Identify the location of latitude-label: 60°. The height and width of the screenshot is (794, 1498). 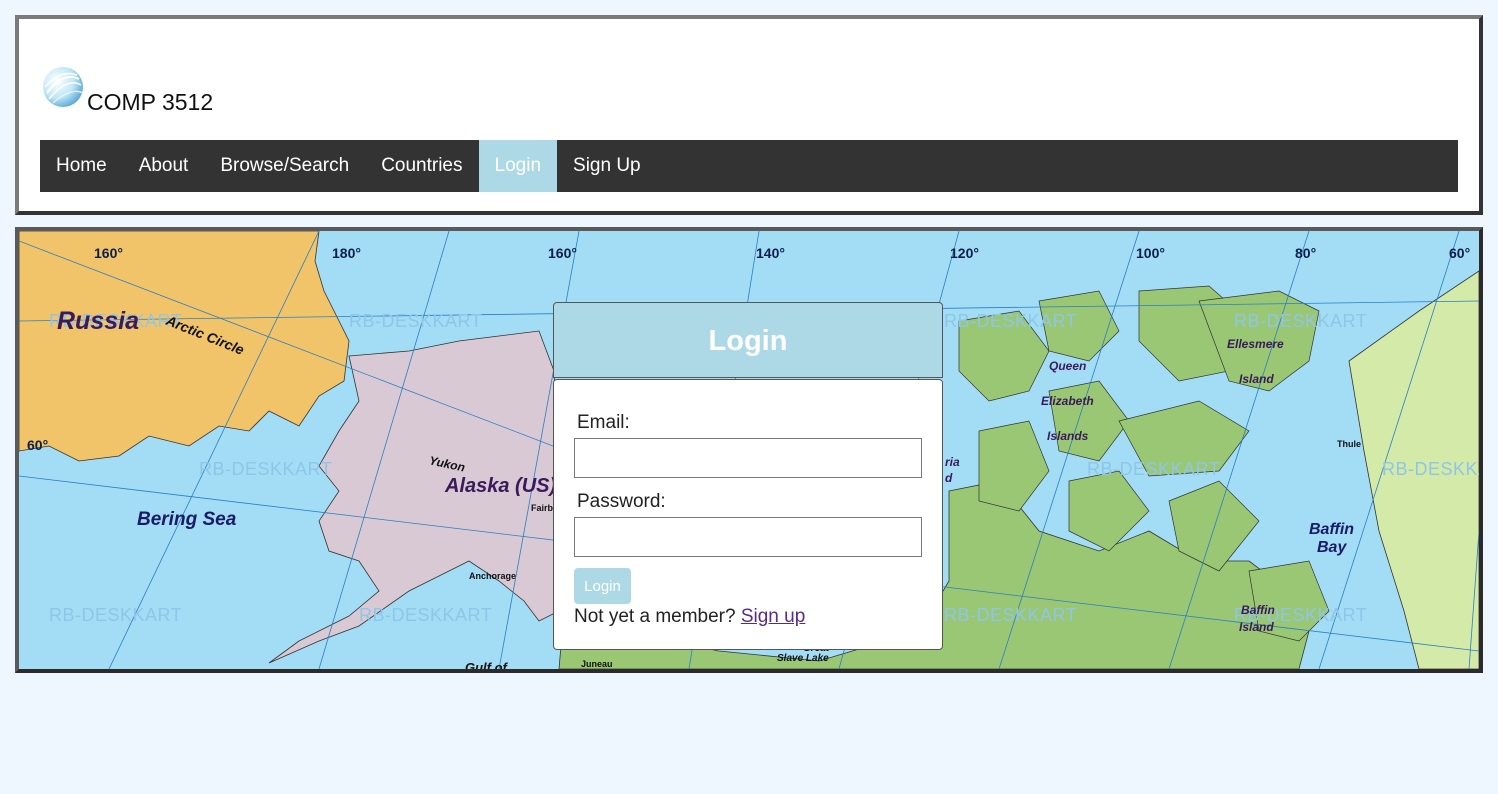
(38, 445).